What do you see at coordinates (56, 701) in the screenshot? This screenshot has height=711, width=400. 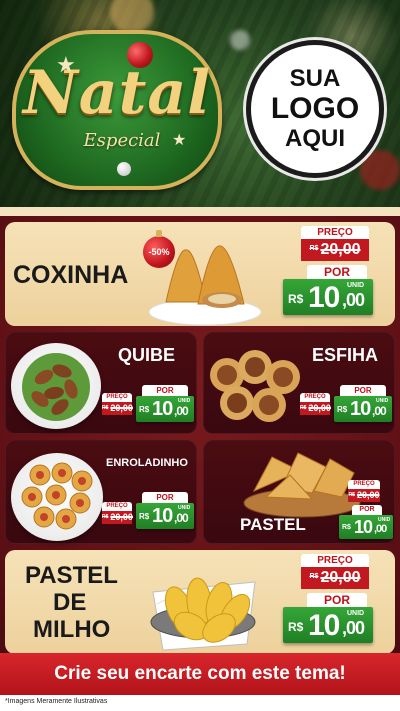 I see `disclaimer-text: *Imagens Meramente Ilustrativas` at bounding box center [56, 701].